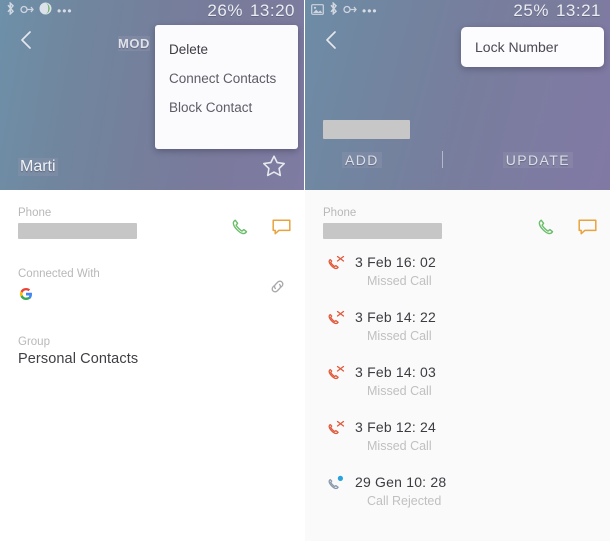  Describe the element at coordinates (395, 436) in the screenshot. I see `call-log-text: 3 Feb 12: 24 Missed Call` at that location.